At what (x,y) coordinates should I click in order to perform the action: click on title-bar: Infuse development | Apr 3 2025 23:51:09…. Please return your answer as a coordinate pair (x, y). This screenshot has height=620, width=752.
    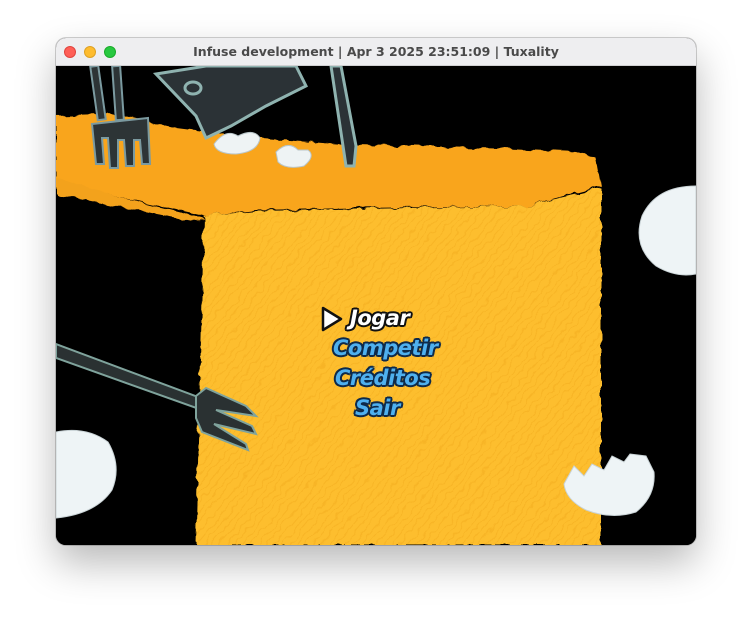
    Looking at the image, I should click on (376, 52).